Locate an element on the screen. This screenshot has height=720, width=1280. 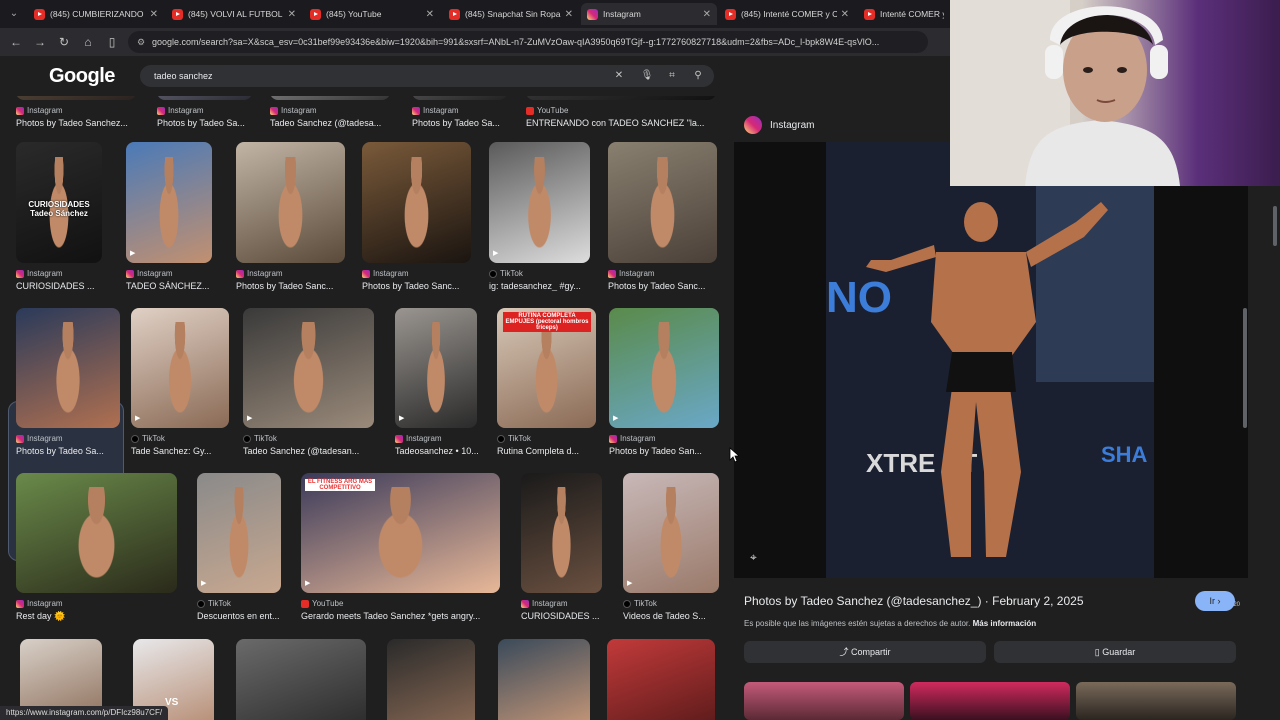
panel-scrollbar is located at coordinates (1245, 414).